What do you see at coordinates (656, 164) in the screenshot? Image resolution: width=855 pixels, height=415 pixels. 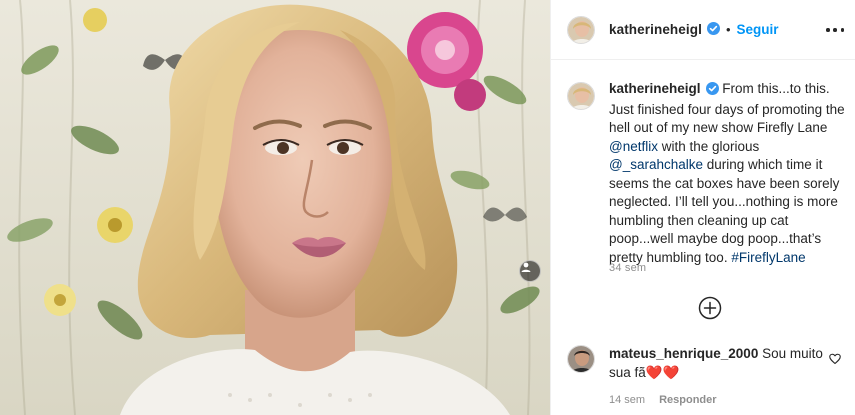 I see `mention-link: @_sarahchalke` at bounding box center [656, 164].